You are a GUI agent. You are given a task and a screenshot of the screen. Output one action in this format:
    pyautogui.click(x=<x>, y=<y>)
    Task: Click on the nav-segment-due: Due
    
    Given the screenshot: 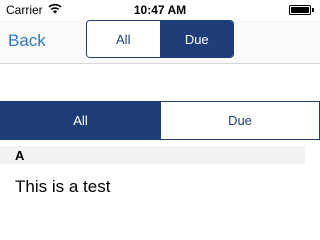 What is the action you would take?
    pyautogui.click(x=196, y=39)
    